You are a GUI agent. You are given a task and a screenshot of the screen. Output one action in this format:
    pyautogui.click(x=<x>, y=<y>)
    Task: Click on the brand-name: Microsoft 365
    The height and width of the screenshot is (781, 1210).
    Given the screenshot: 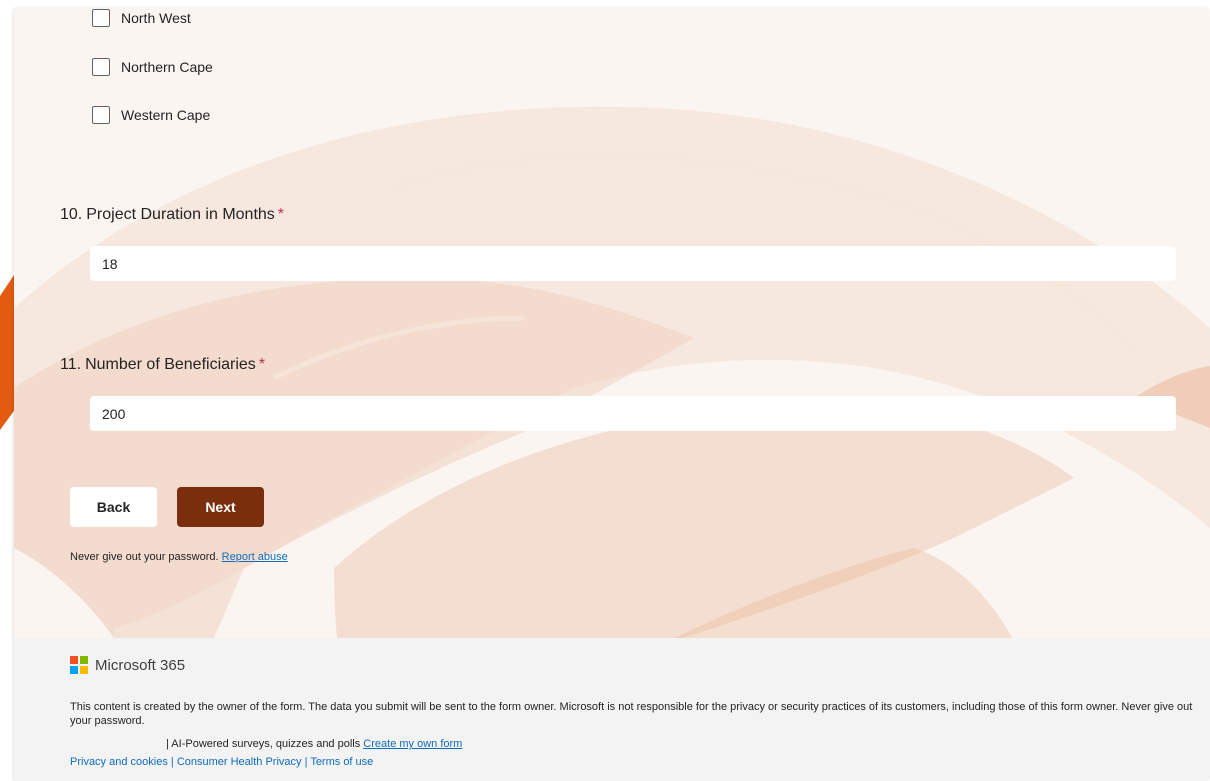 What is the action you would take?
    pyautogui.click(x=140, y=665)
    